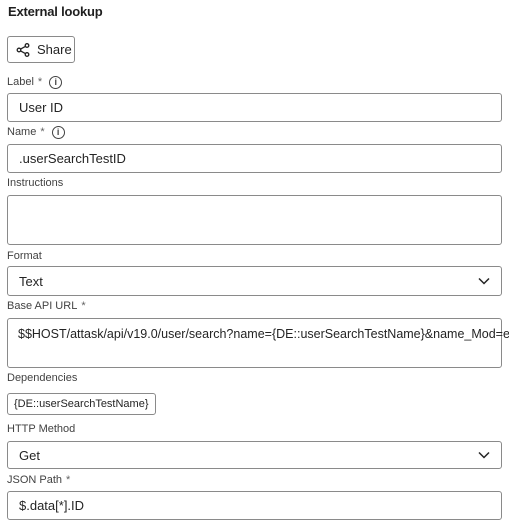 The image size is (509, 531). I want to click on label-input-value: User ID, so click(41, 107).